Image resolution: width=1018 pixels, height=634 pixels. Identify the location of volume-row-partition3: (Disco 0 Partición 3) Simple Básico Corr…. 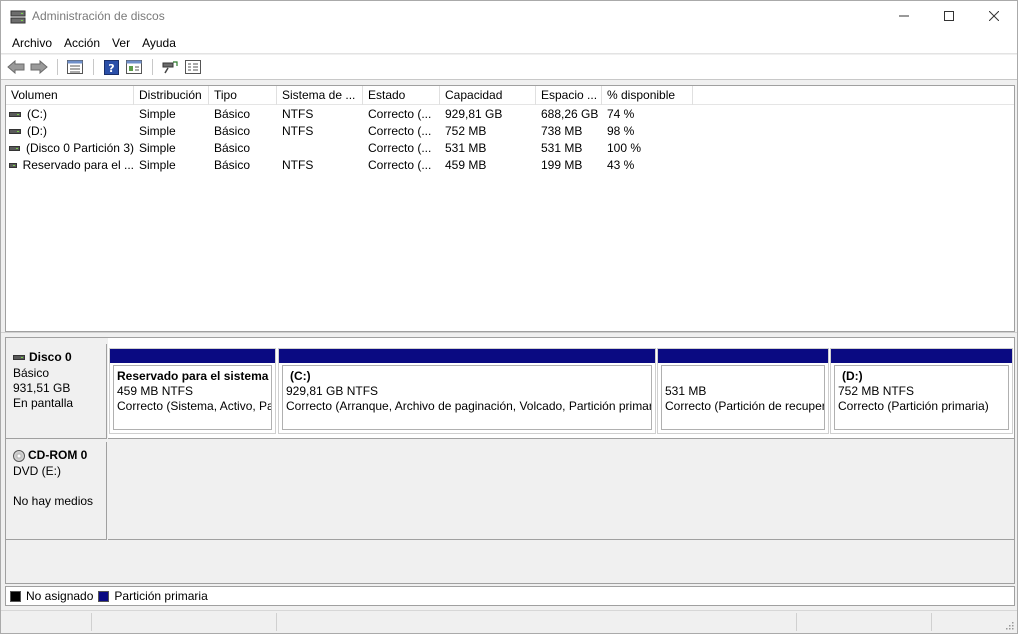
(510, 148).